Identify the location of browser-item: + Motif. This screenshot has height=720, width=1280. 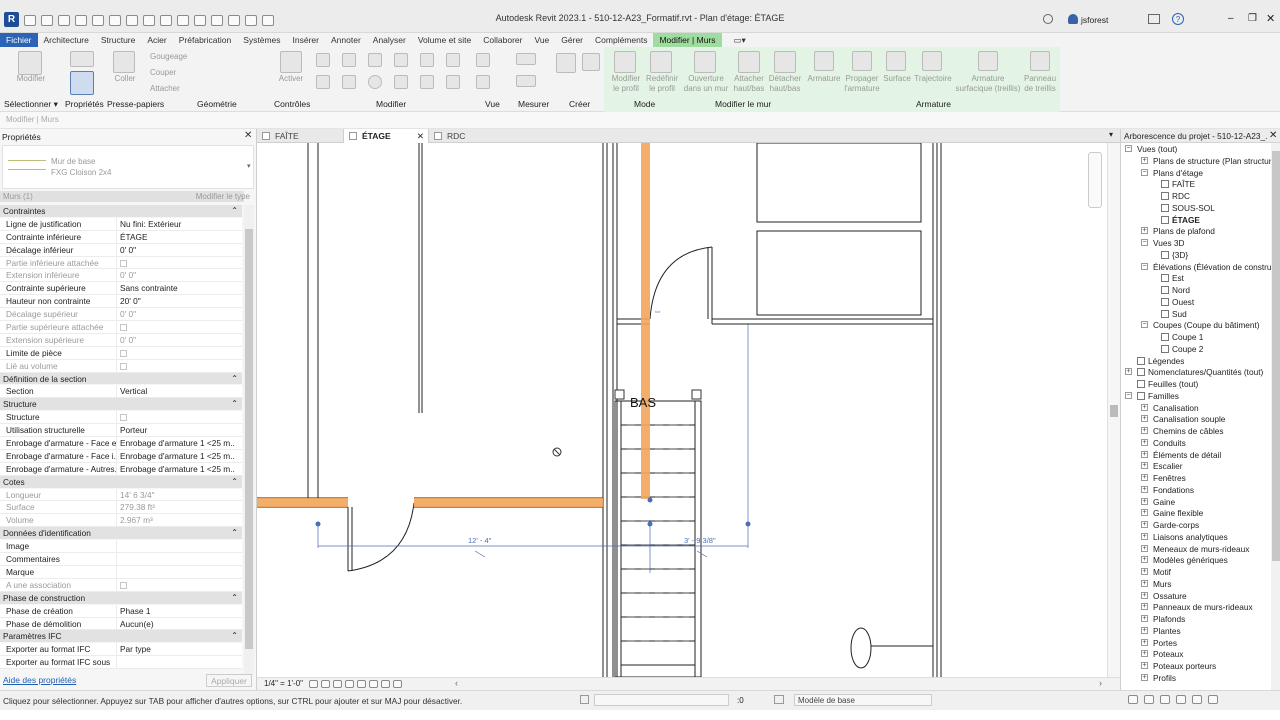
(1196, 572).